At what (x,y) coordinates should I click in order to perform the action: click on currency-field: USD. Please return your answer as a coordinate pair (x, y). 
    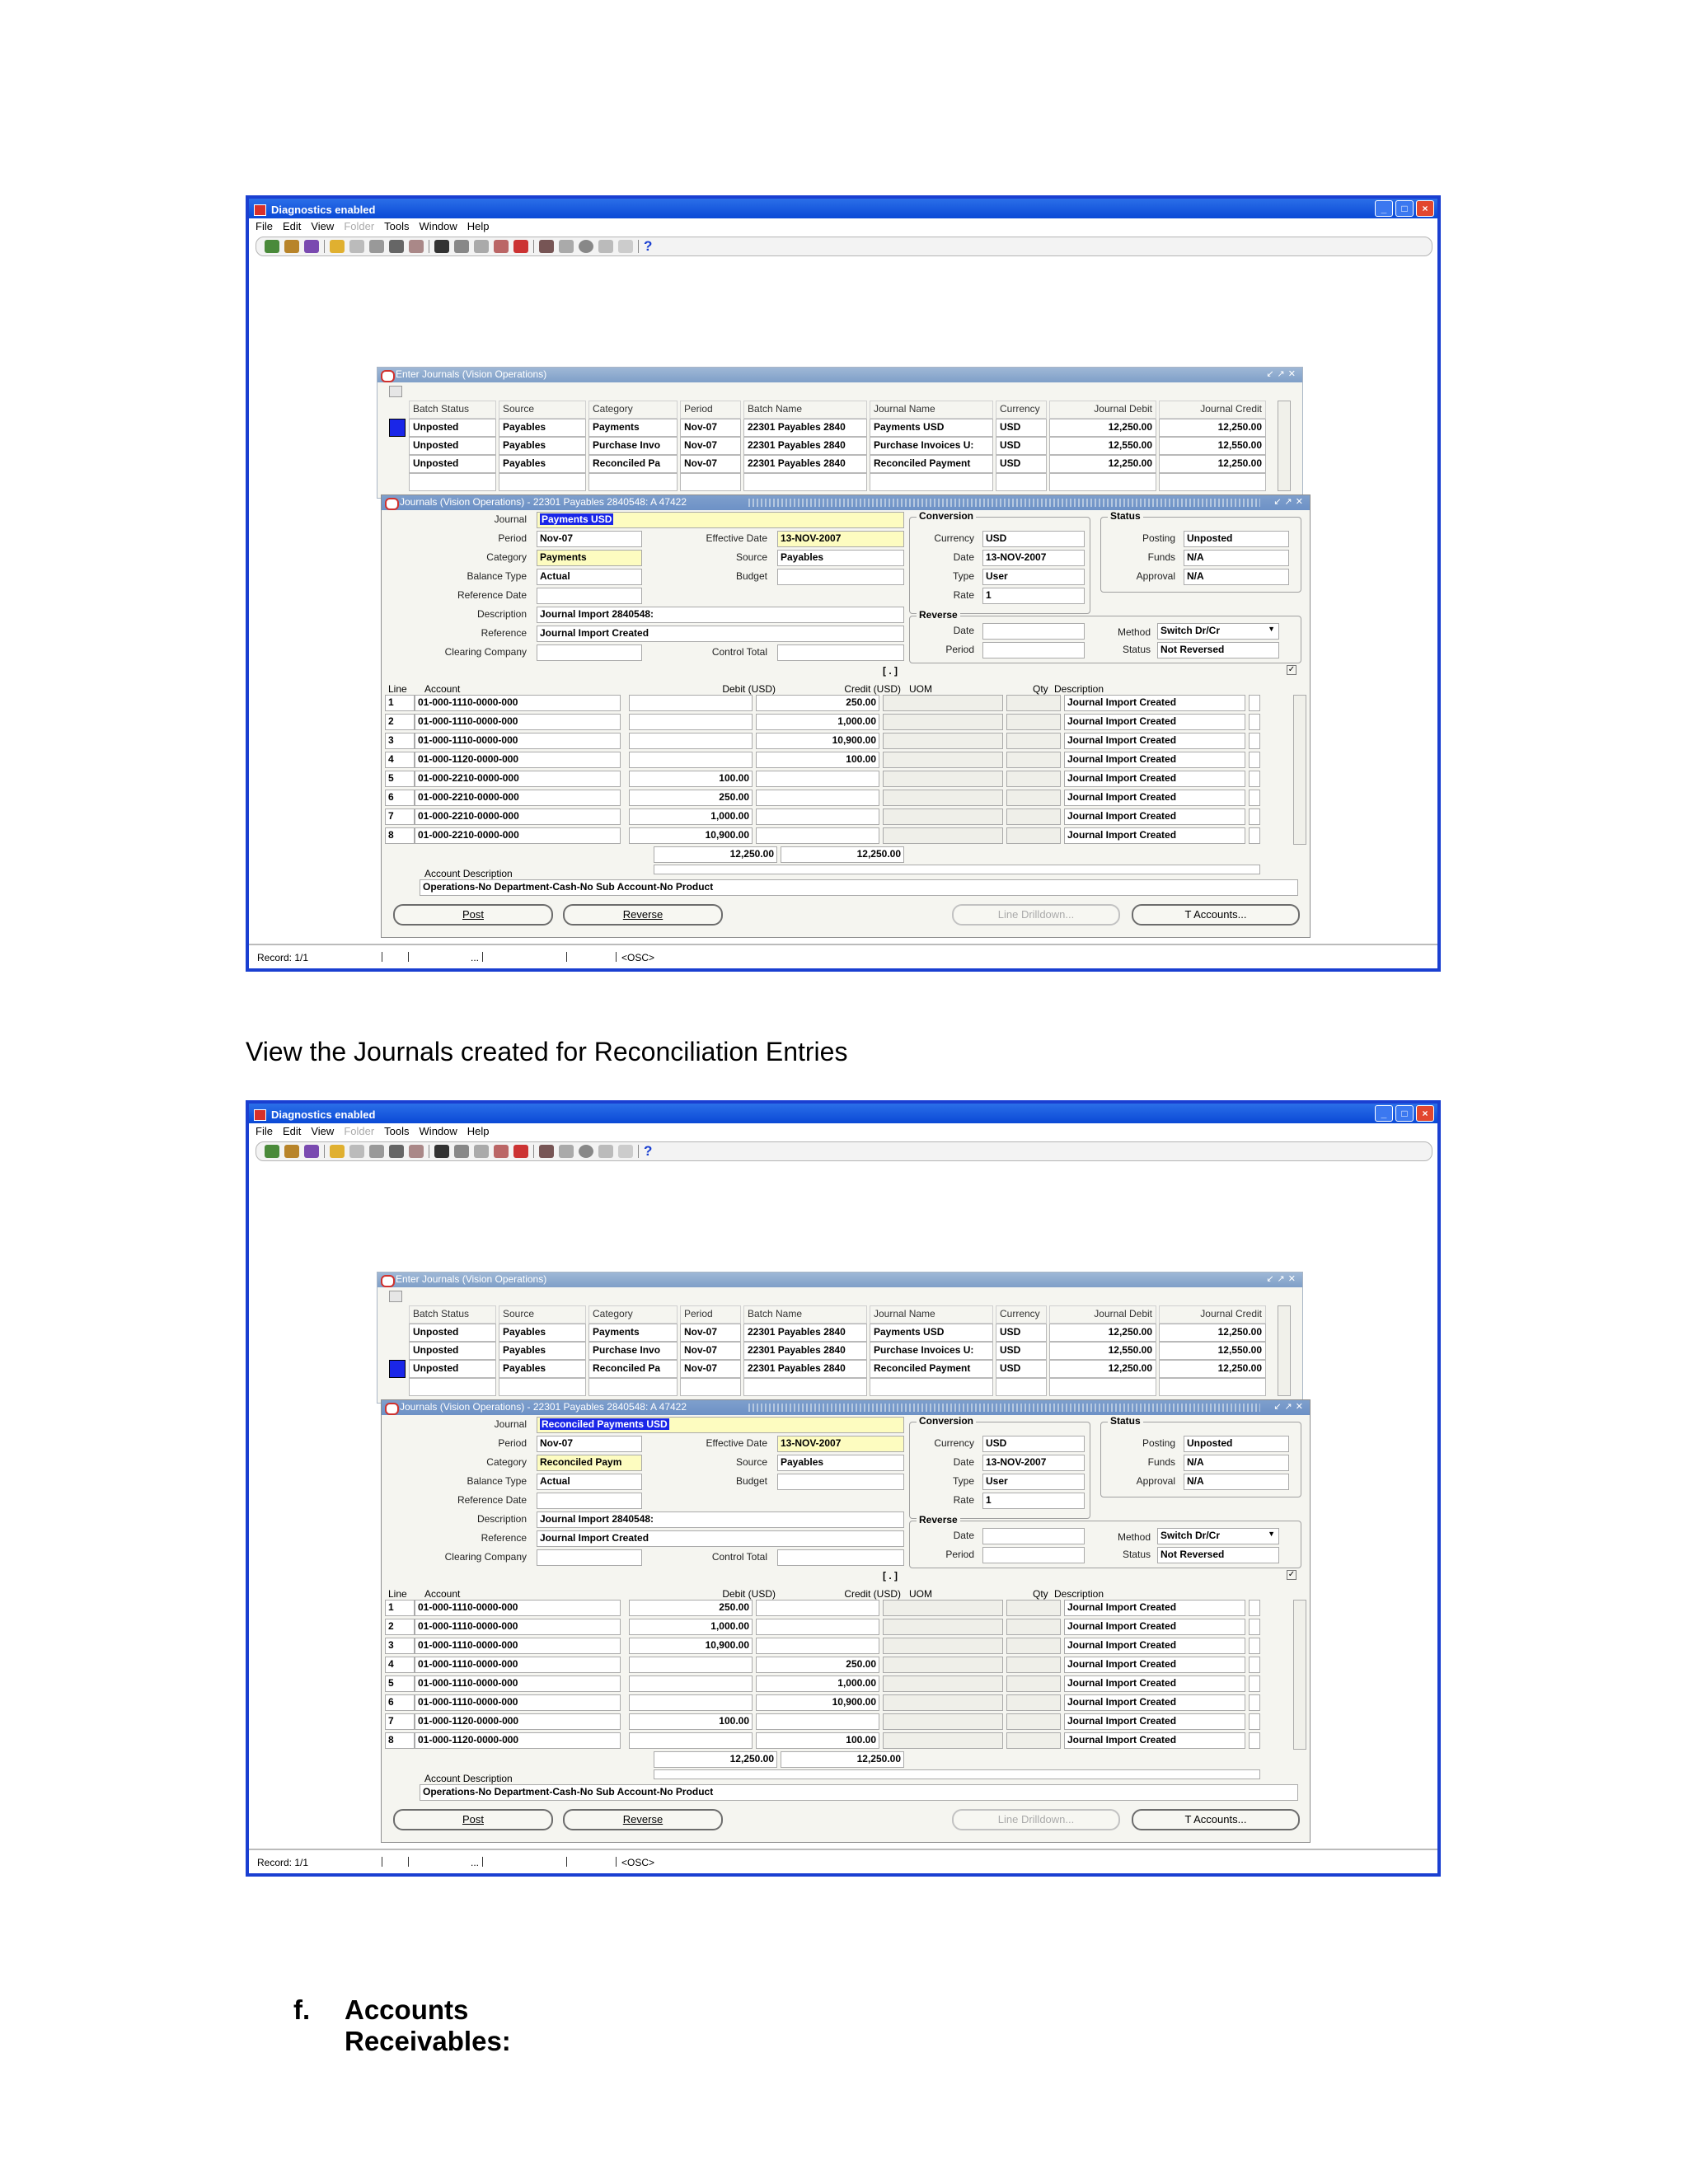
    Looking at the image, I should click on (1033, 1444).